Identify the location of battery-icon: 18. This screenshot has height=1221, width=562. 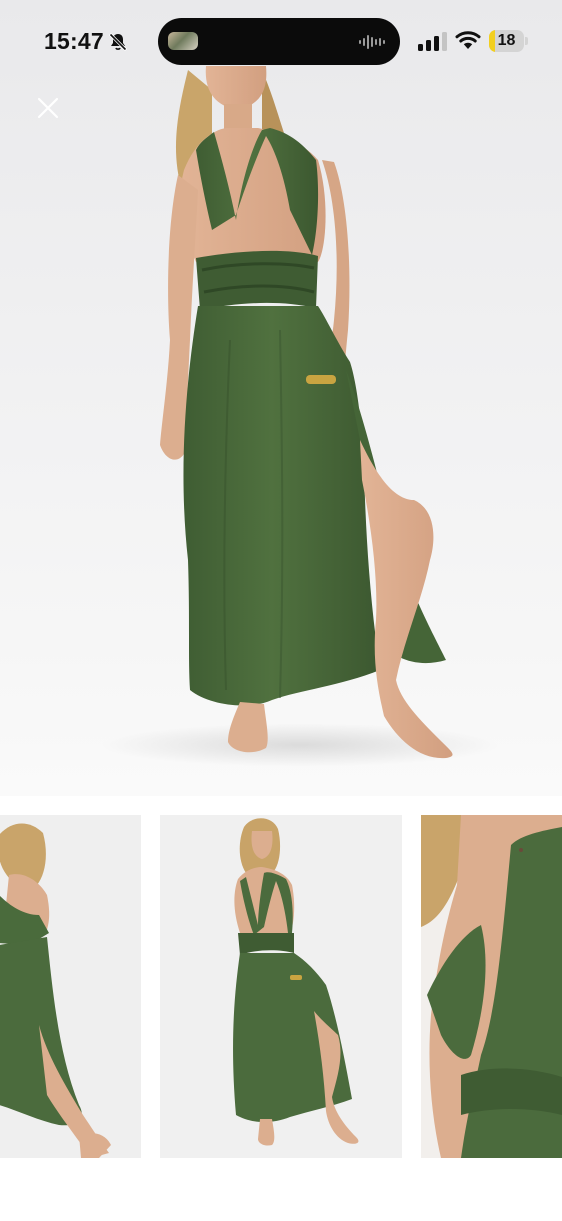
(509, 41).